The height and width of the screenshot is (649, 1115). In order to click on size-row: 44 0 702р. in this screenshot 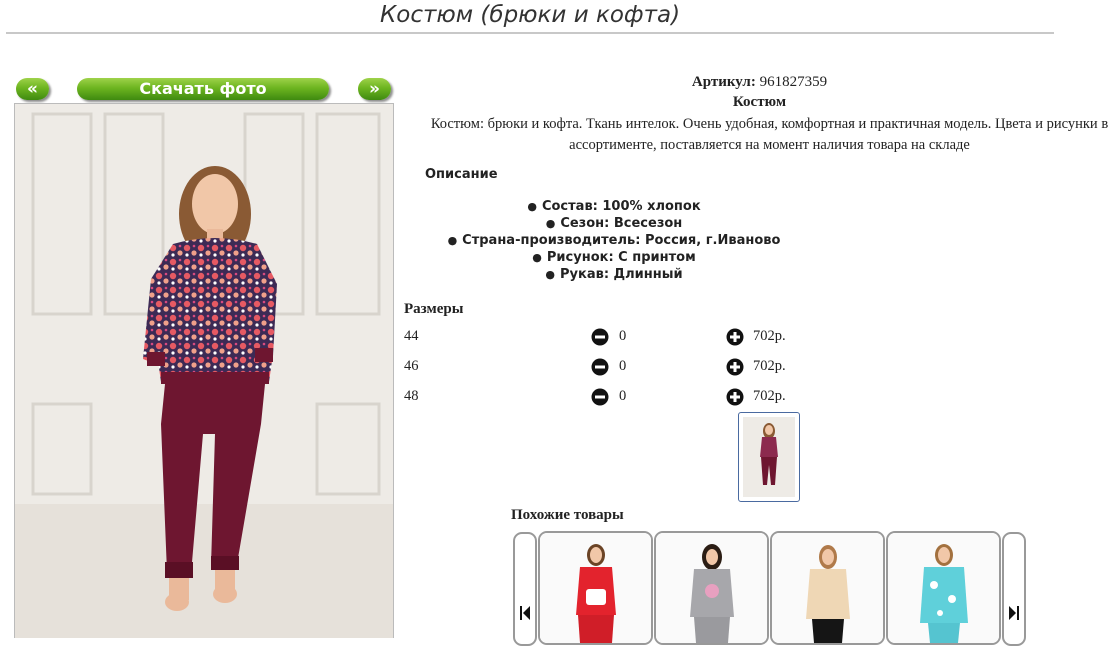, I will do `click(614, 338)`.